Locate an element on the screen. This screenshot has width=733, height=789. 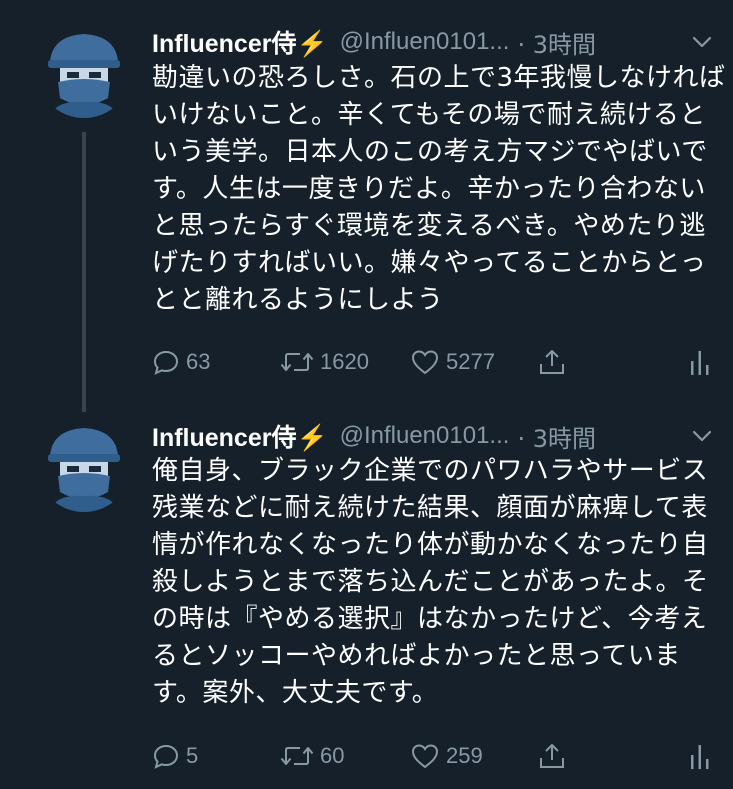
like-button: 5277 is located at coordinates (452, 362).